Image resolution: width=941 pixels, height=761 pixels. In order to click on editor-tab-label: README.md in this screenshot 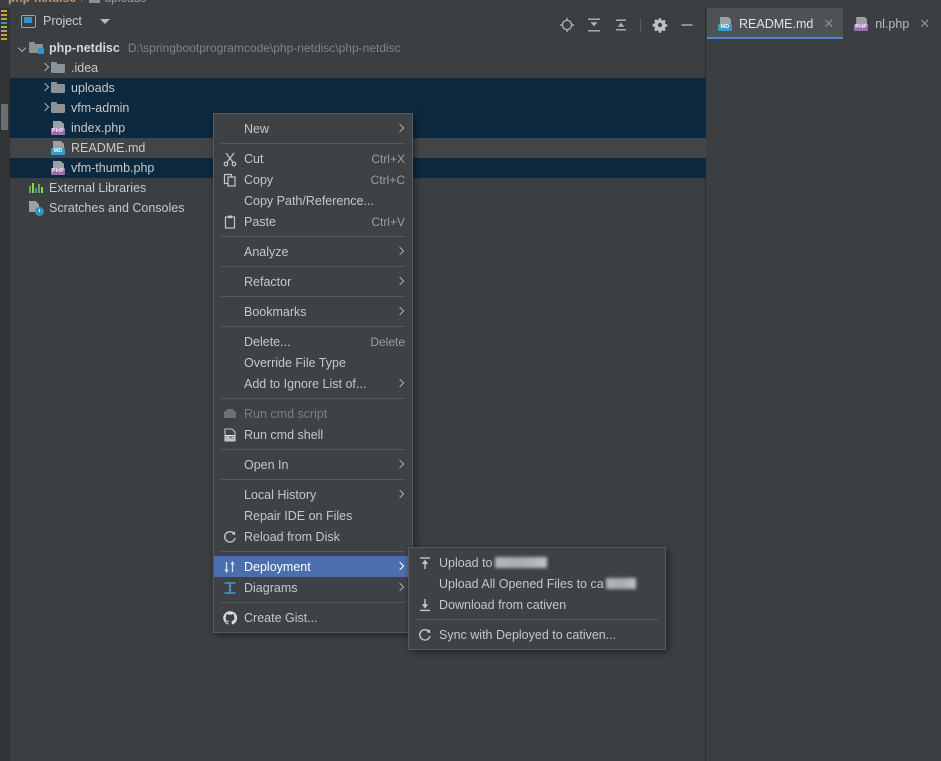, I will do `click(776, 23)`.